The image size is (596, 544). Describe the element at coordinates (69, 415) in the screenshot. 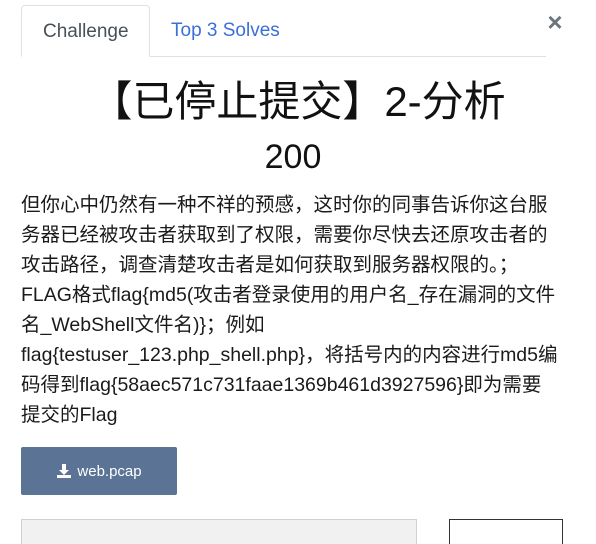

I see `description-line: 提交的Flag` at that location.